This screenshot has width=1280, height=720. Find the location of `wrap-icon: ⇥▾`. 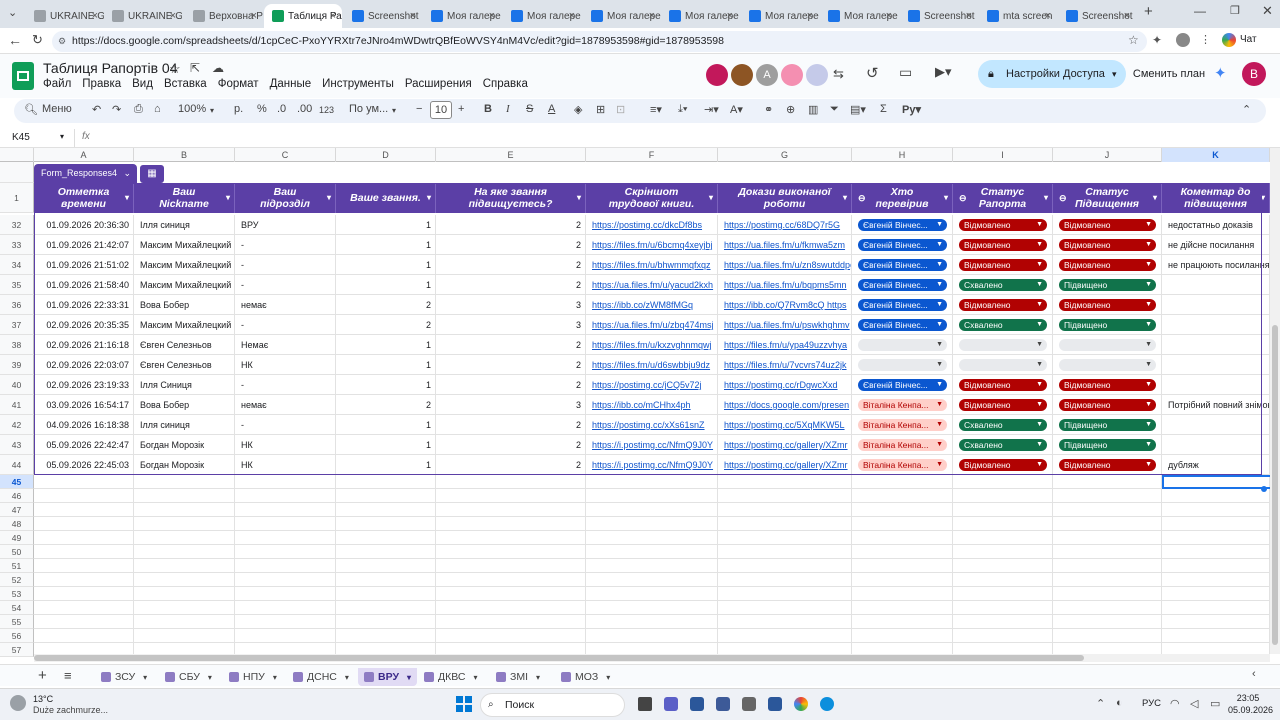

wrap-icon: ⇥▾ is located at coordinates (711, 109).